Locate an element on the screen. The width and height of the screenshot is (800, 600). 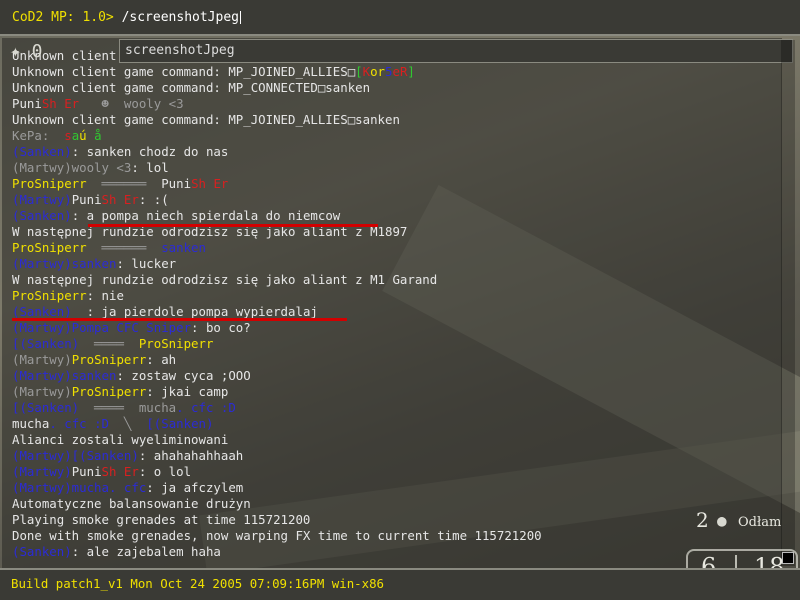
console-log-line: (Martwy)sanken: lucker is located at coordinates (397, 264).